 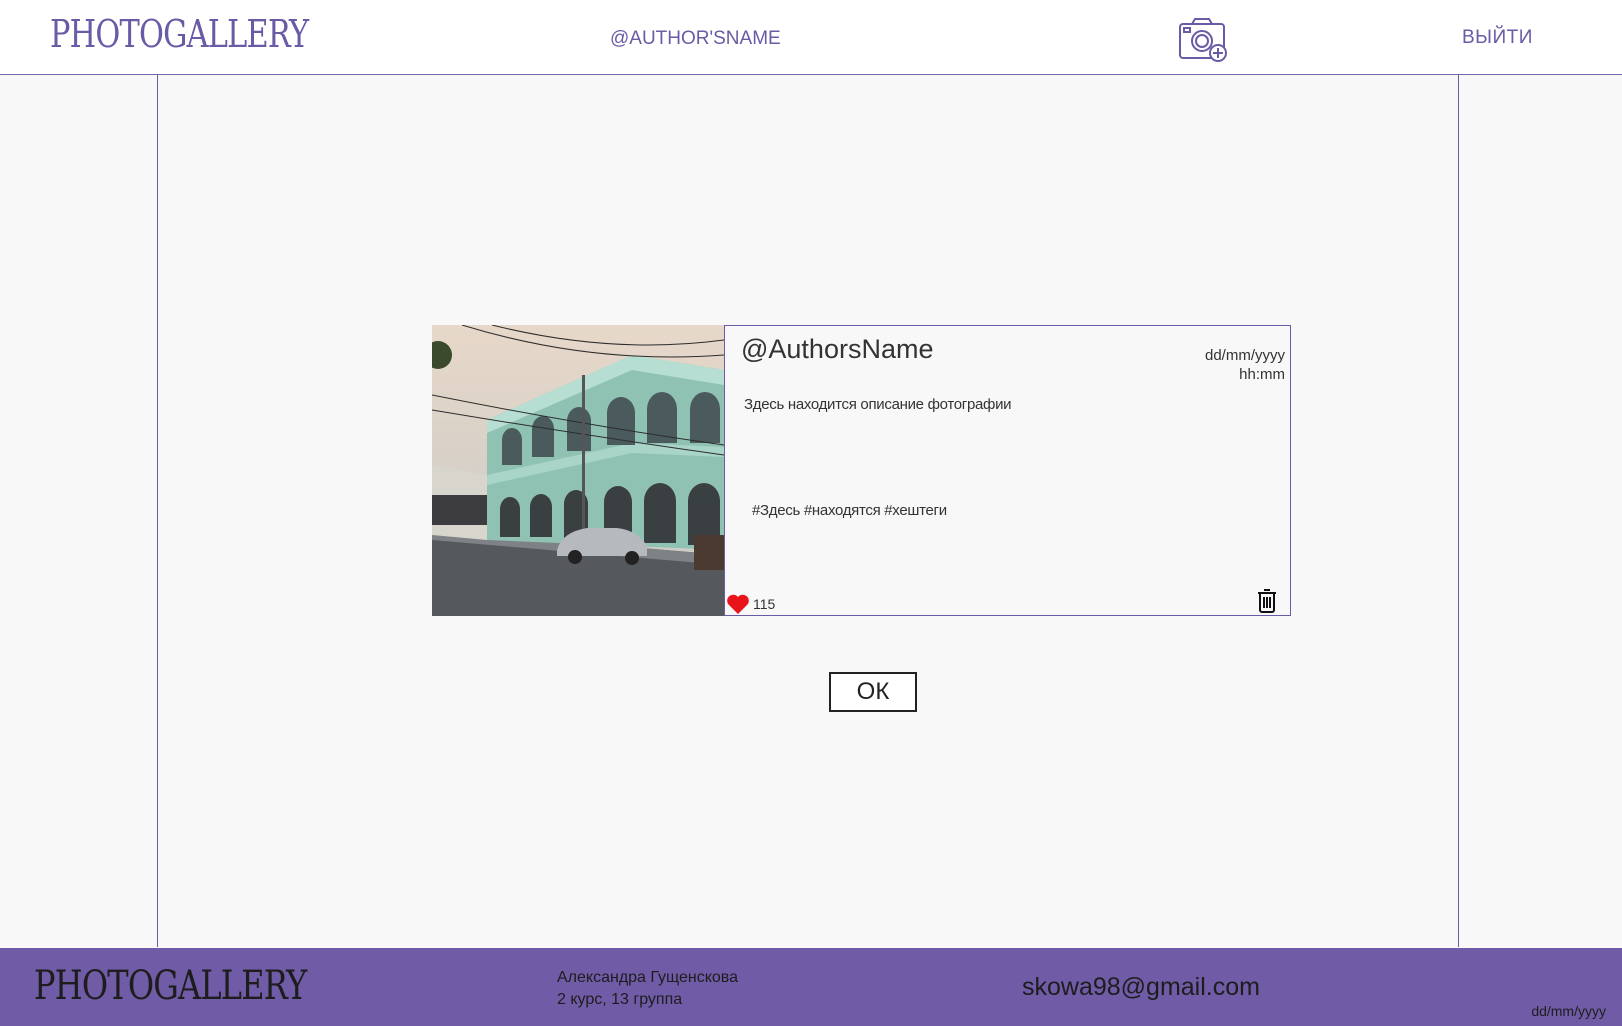 I want to click on trash-icon, so click(x=1267, y=600).